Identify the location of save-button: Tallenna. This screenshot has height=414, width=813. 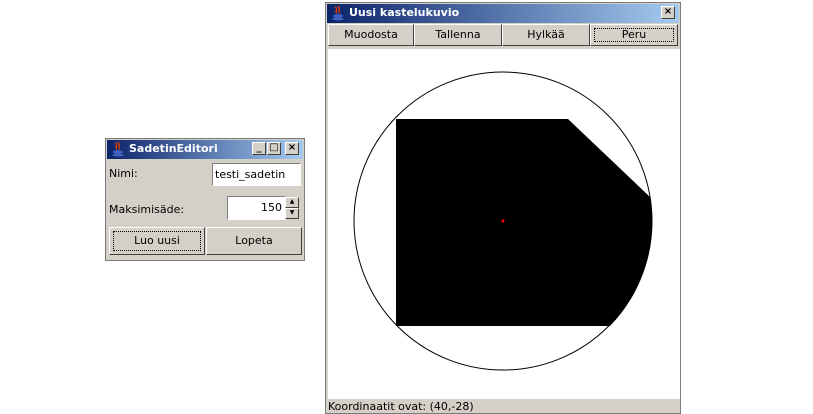
(458, 35).